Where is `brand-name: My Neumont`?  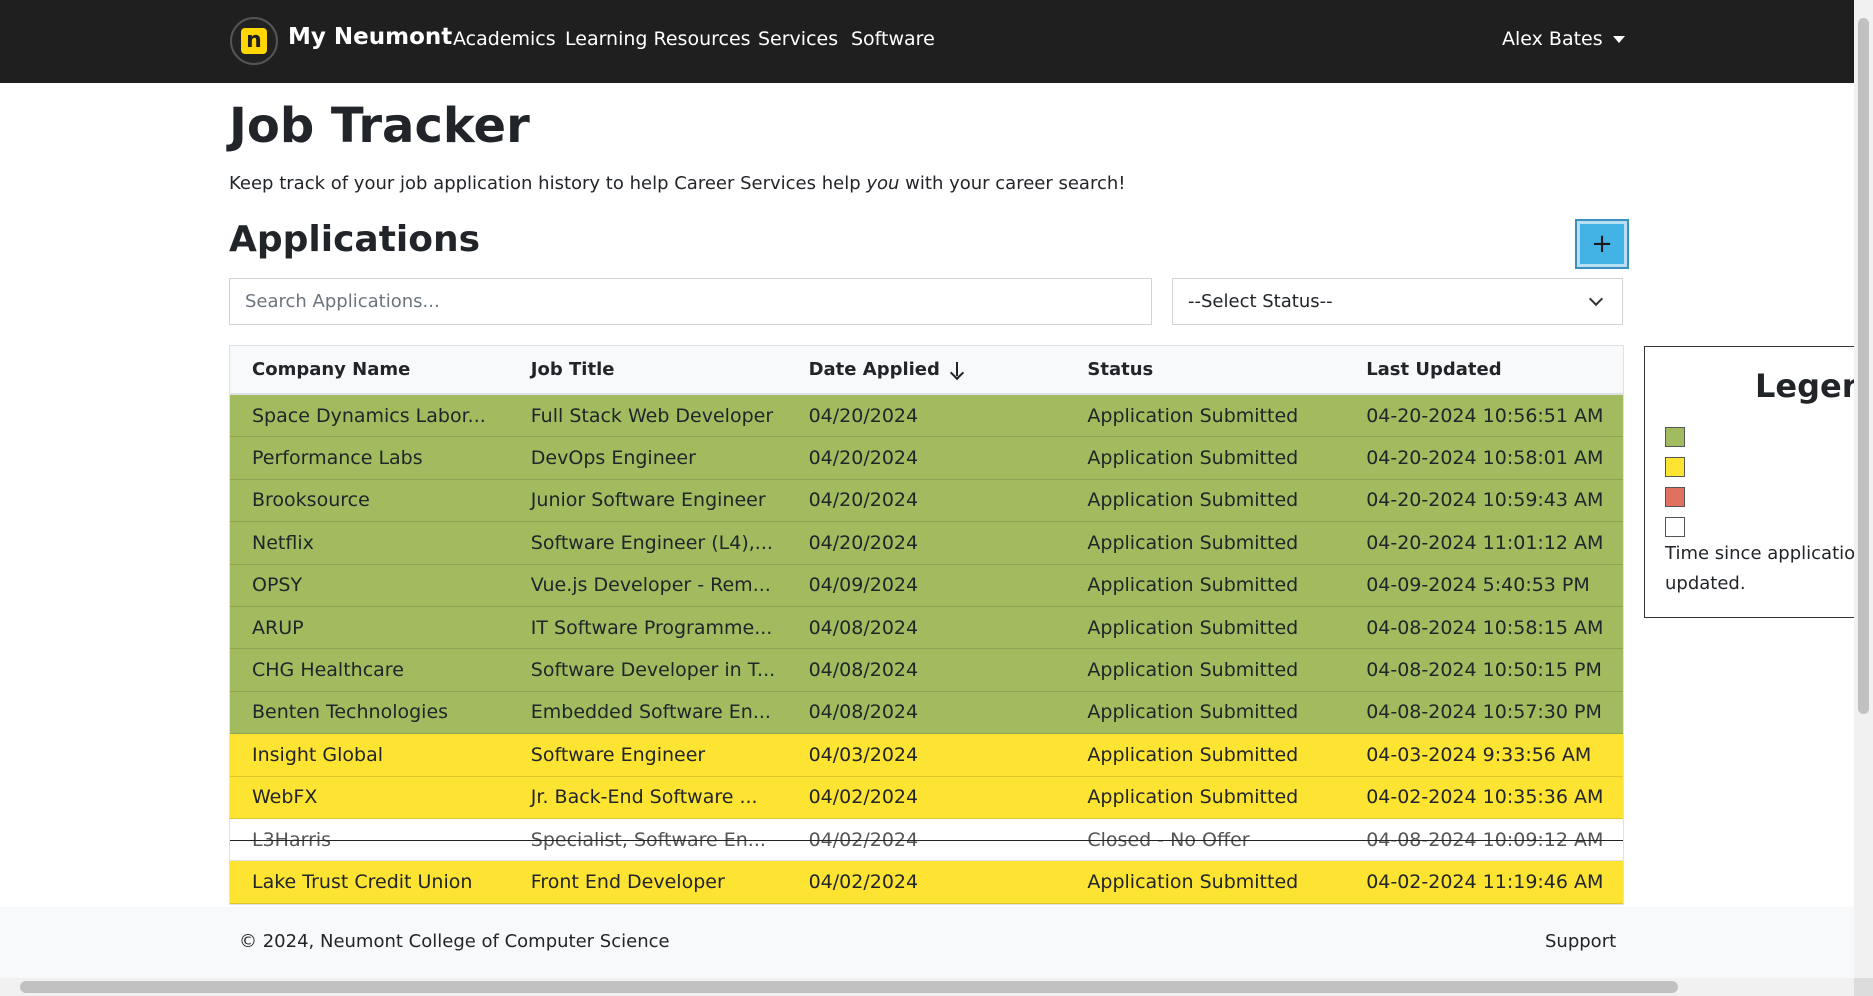 brand-name: My Neumont is located at coordinates (370, 37).